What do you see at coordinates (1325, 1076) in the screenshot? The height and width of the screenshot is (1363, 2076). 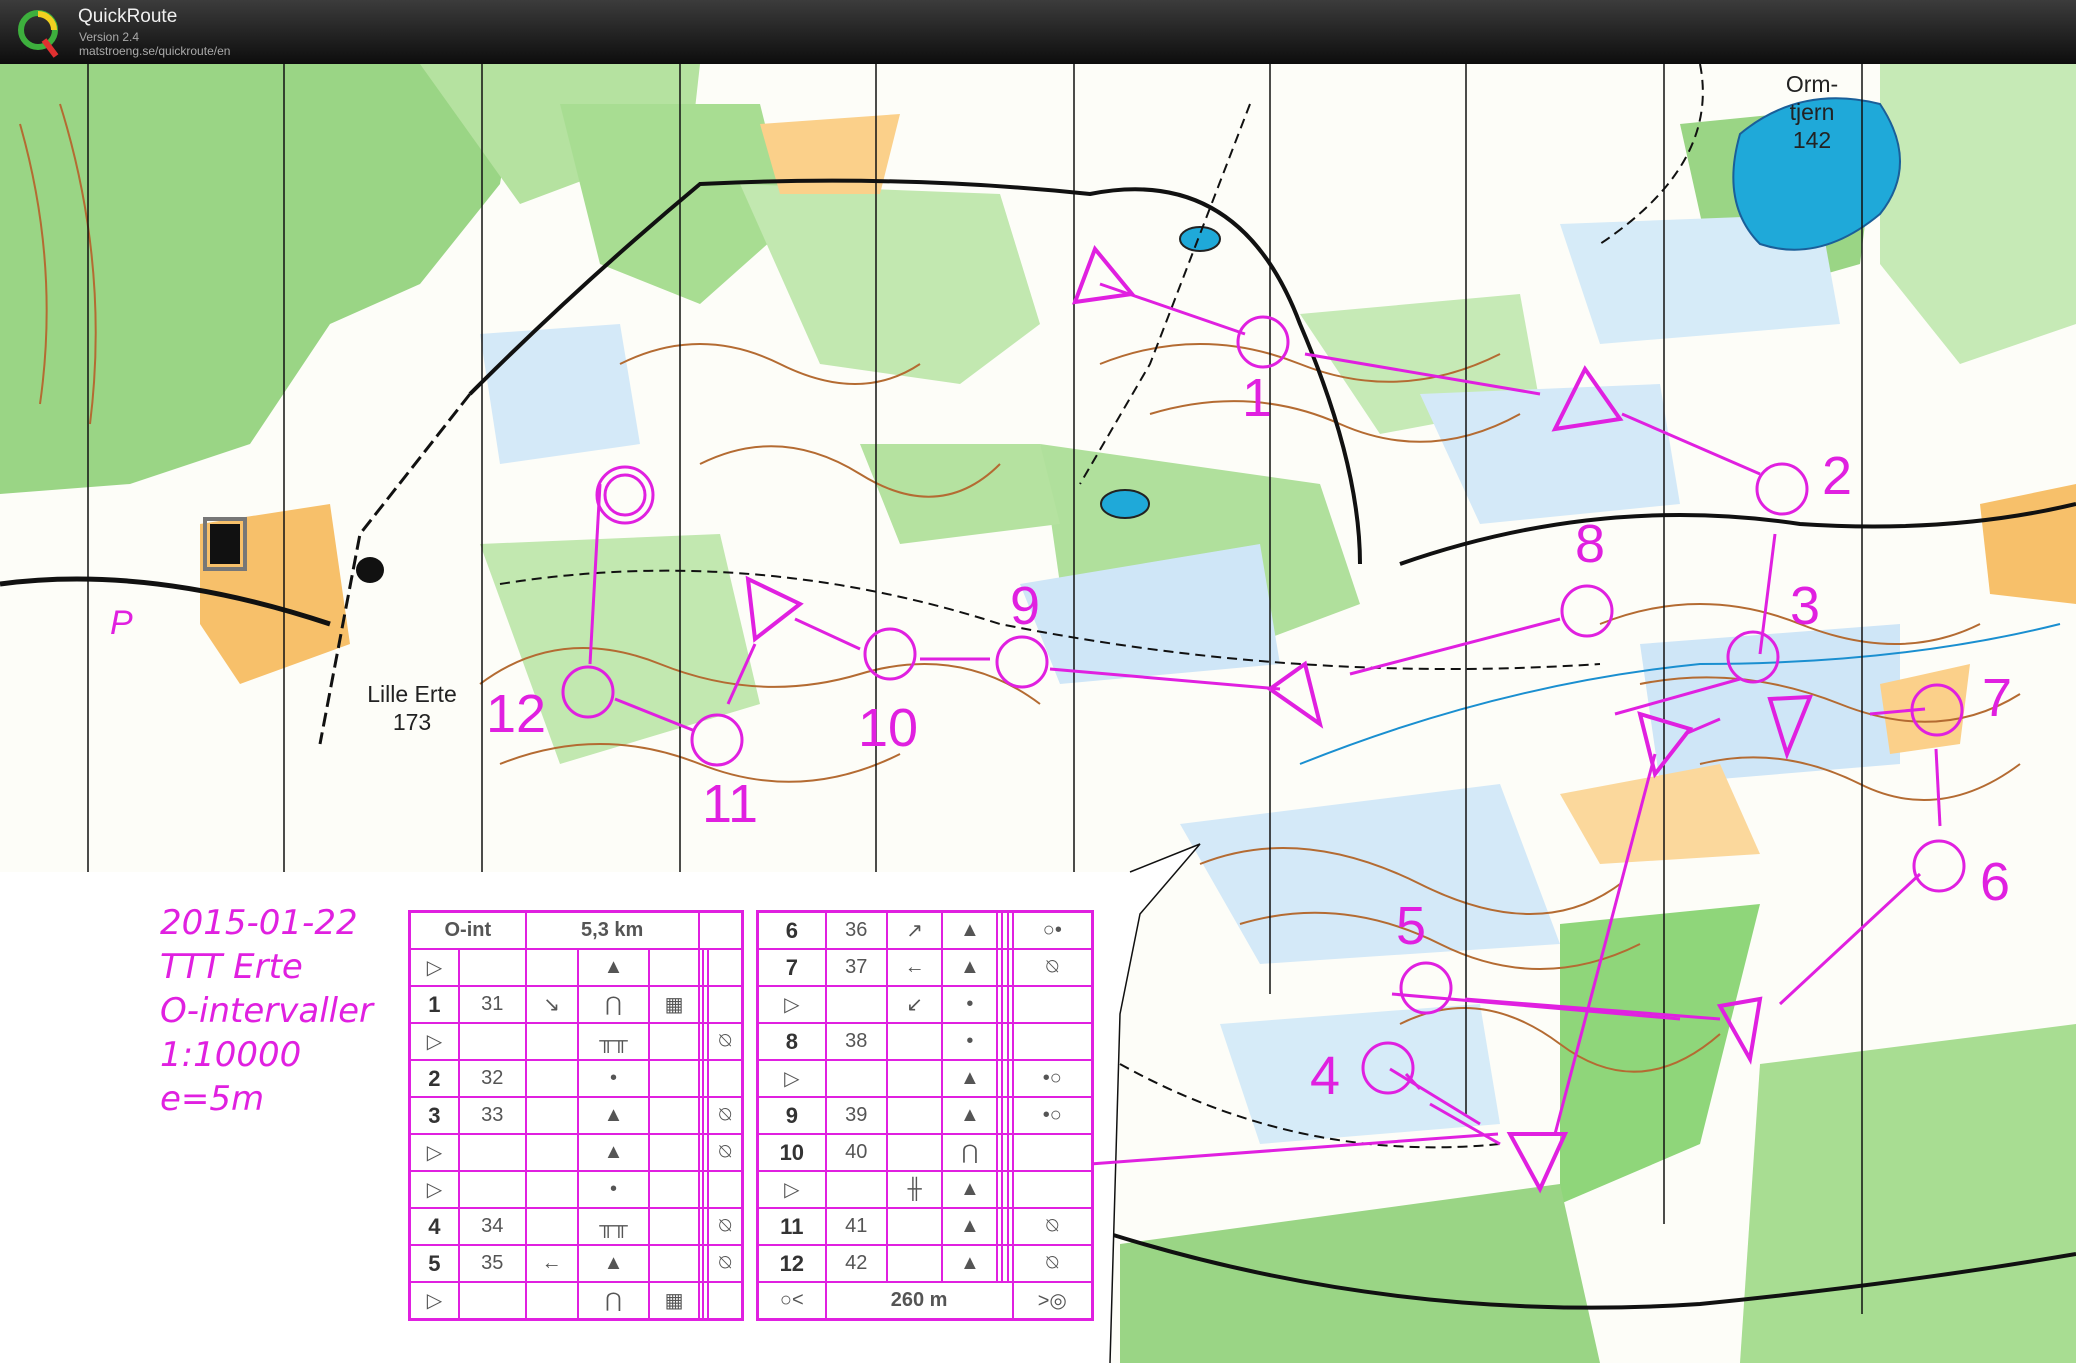 I see `control-4-label: 4` at bounding box center [1325, 1076].